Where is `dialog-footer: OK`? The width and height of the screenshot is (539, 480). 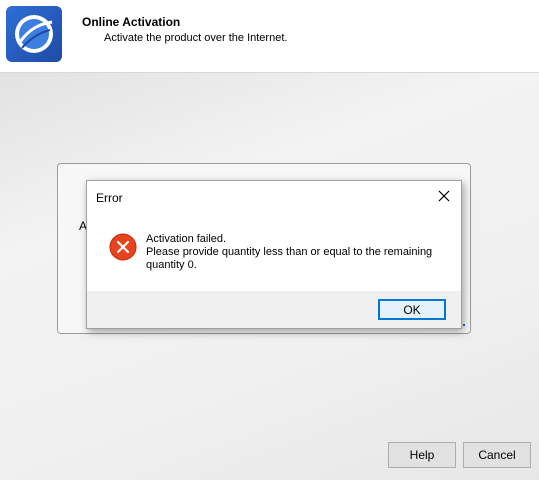
dialog-footer: OK is located at coordinates (274, 309).